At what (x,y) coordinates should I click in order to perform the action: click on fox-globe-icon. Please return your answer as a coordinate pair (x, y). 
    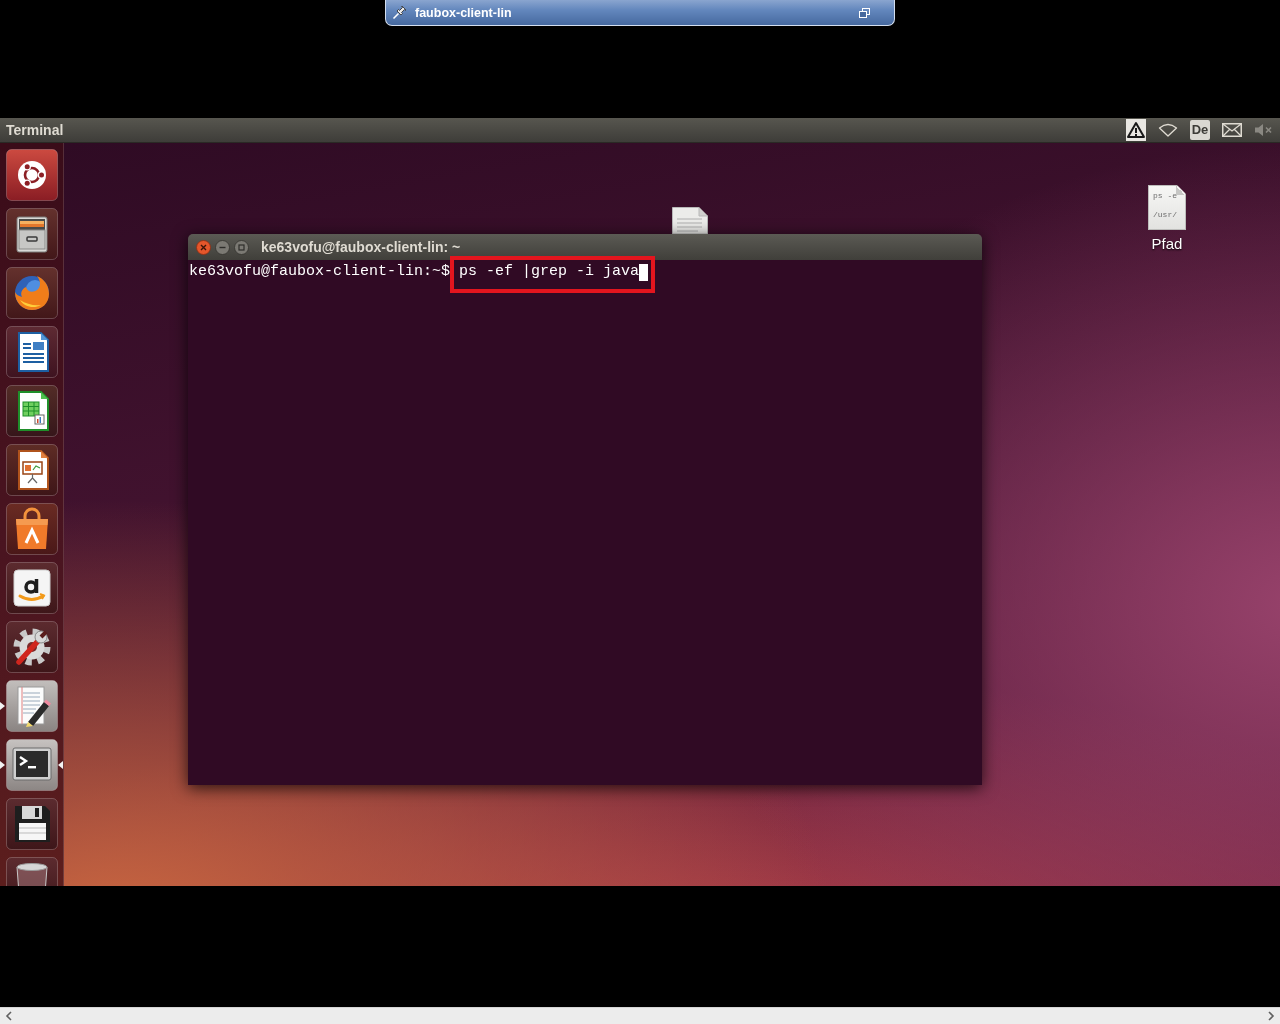
    Looking at the image, I should click on (32, 293).